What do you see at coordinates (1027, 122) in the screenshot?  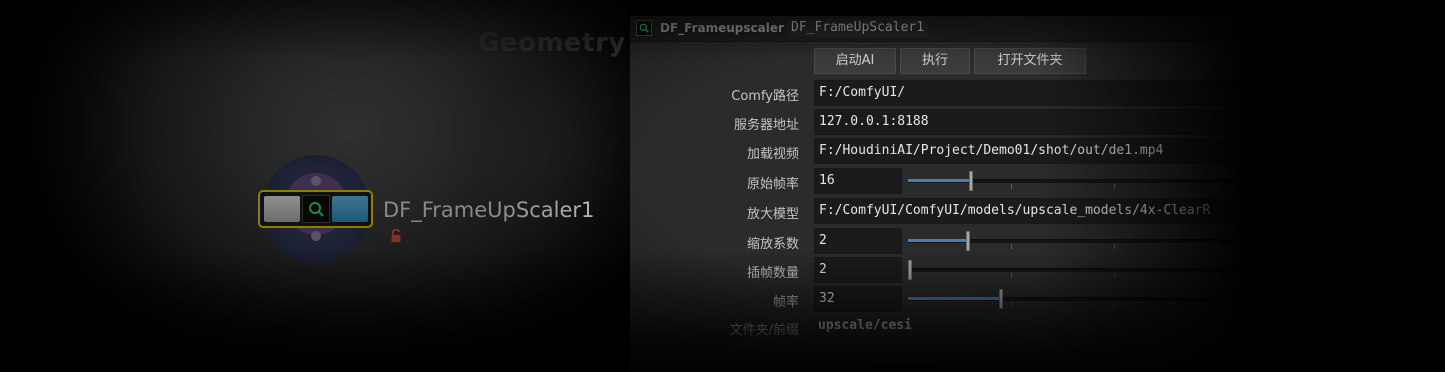 I see `server-address-field: 127.0.0.1:8188` at bounding box center [1027, 122].